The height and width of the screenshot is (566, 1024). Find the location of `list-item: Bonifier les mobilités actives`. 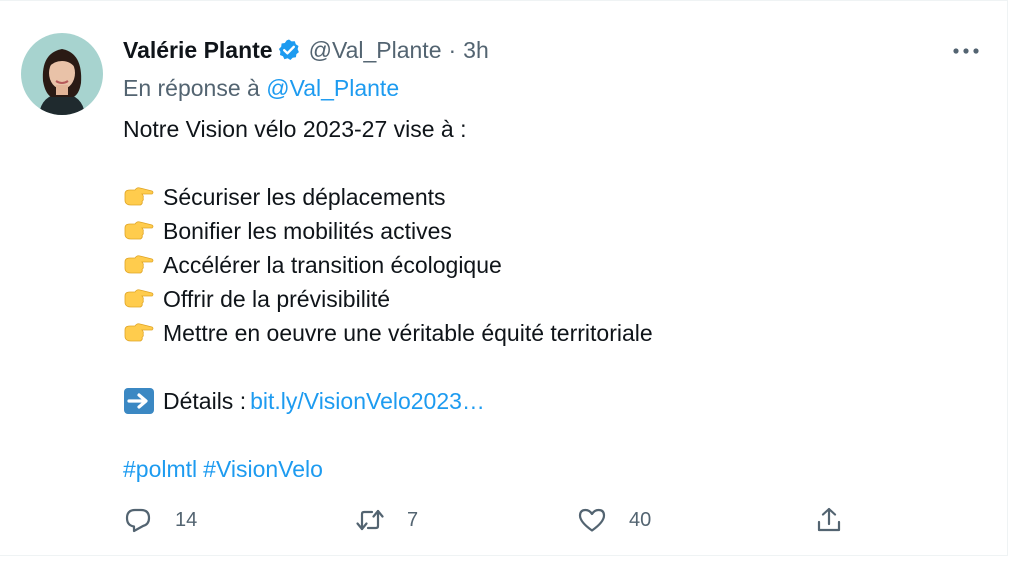

list-item: Bonifier les mobilités actives is located at coordinates (553, 231).